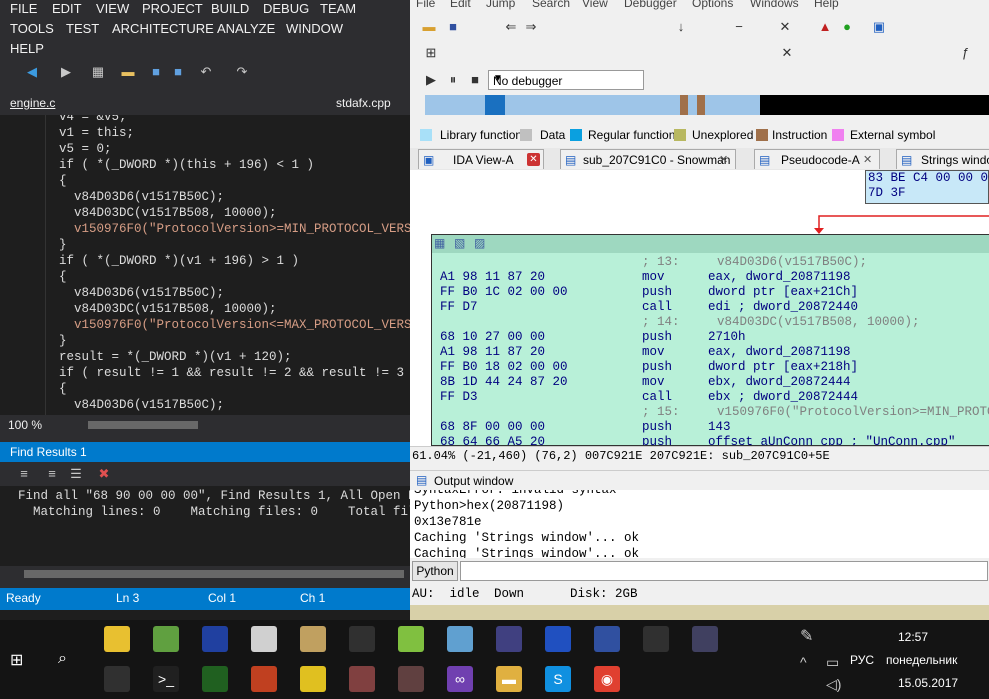 This screenshot has height=699, width=989. I want to click on clock-date: 15.05.2017, so click(928, 683).